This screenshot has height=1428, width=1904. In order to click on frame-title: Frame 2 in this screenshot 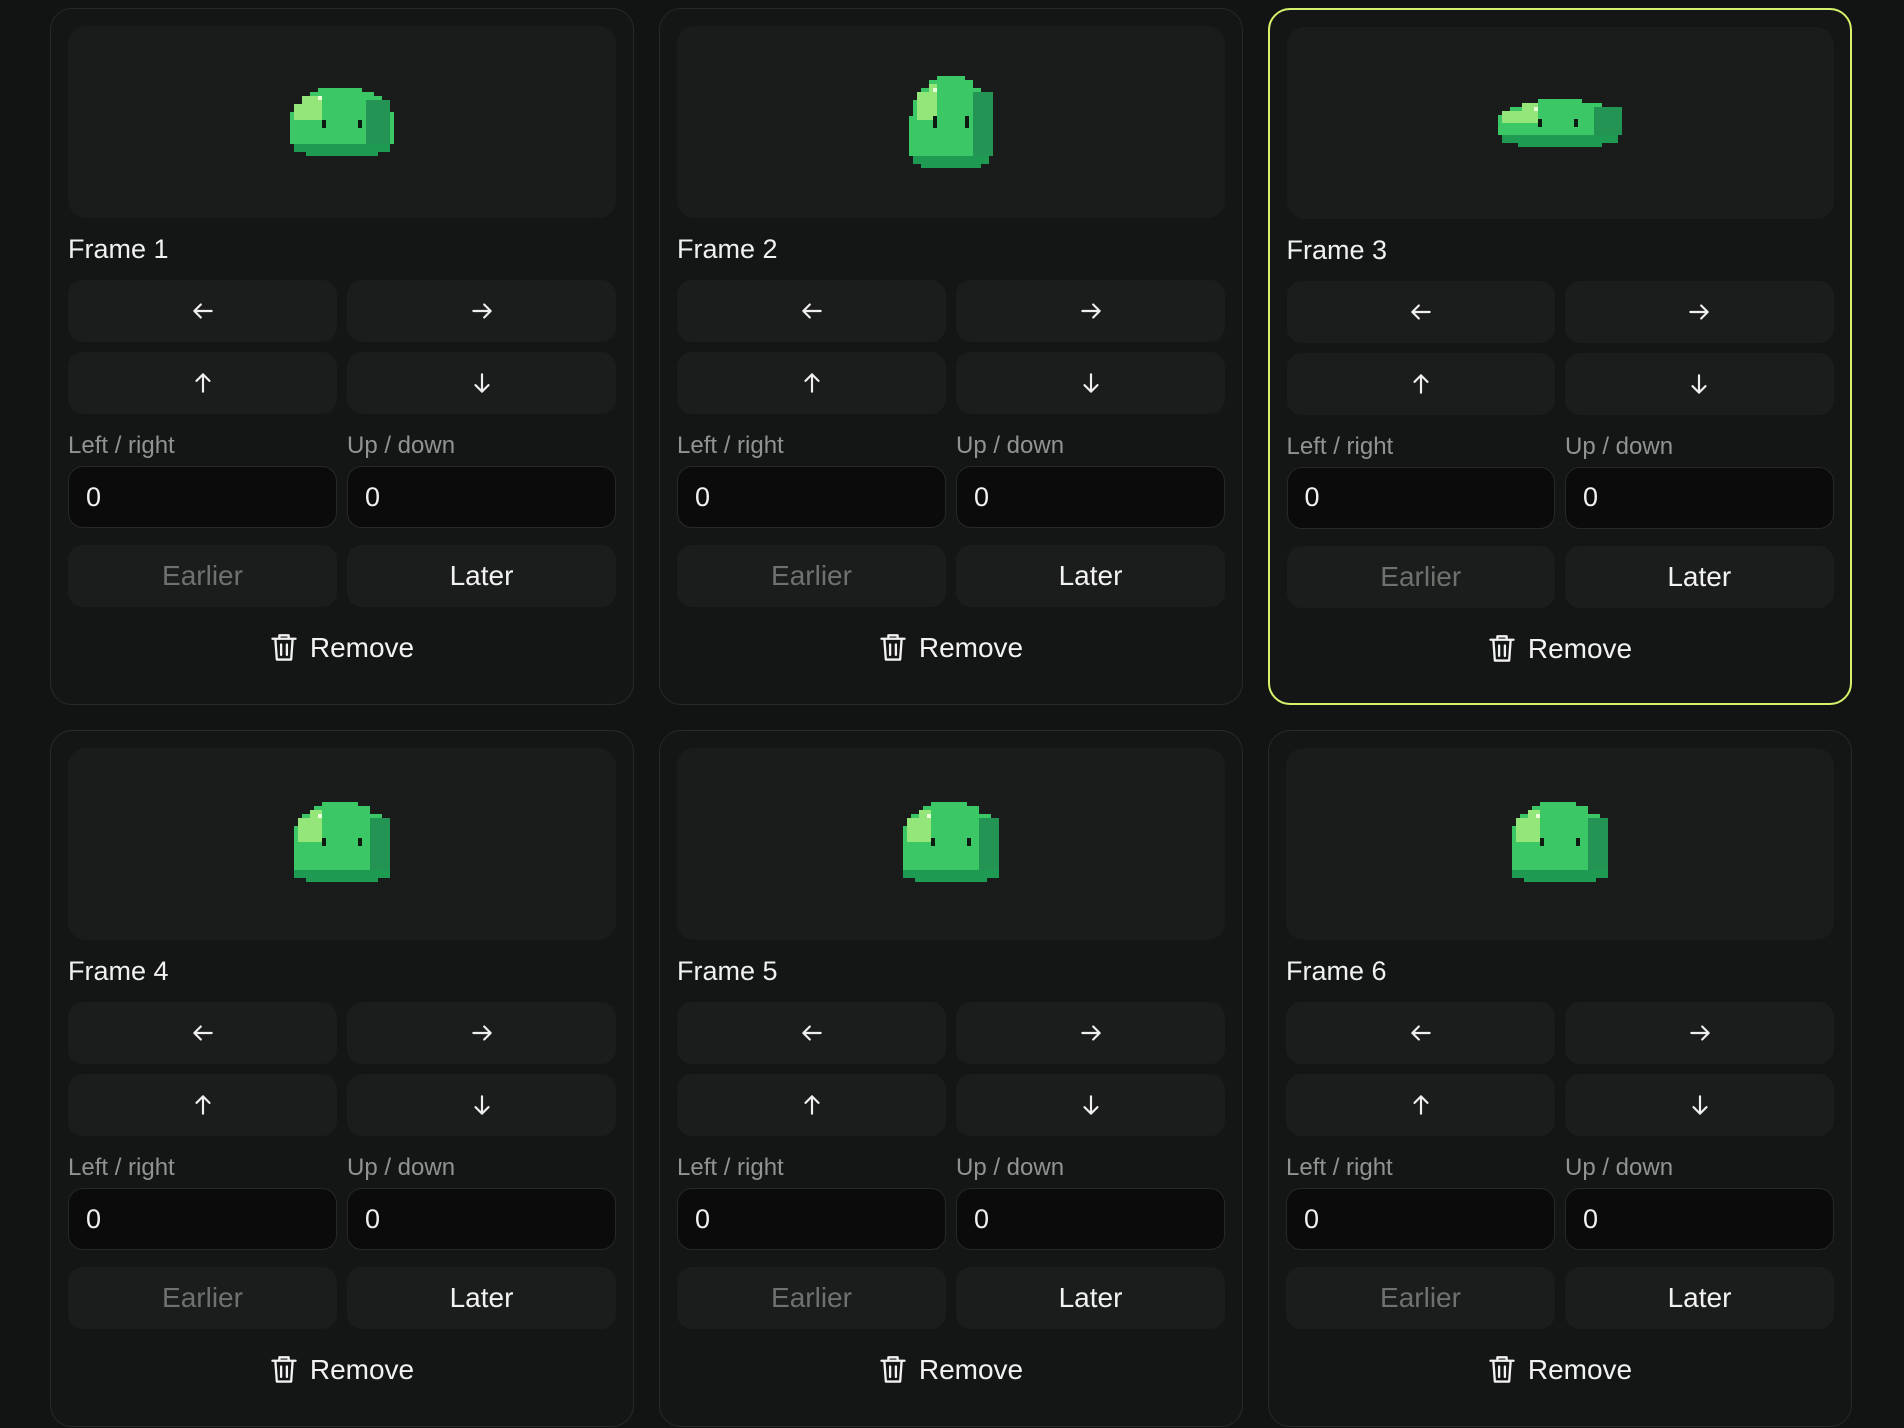, I will do `click(727, 249)`.